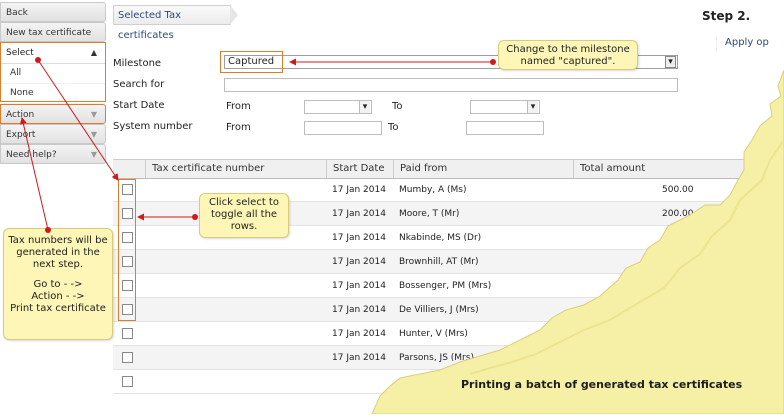 The height and width of the screenshot is (419, 784). What do you see at coordinates (139, 84) in the screenshot?
I see `search-label: Search for` at bounding box center [139, 84].